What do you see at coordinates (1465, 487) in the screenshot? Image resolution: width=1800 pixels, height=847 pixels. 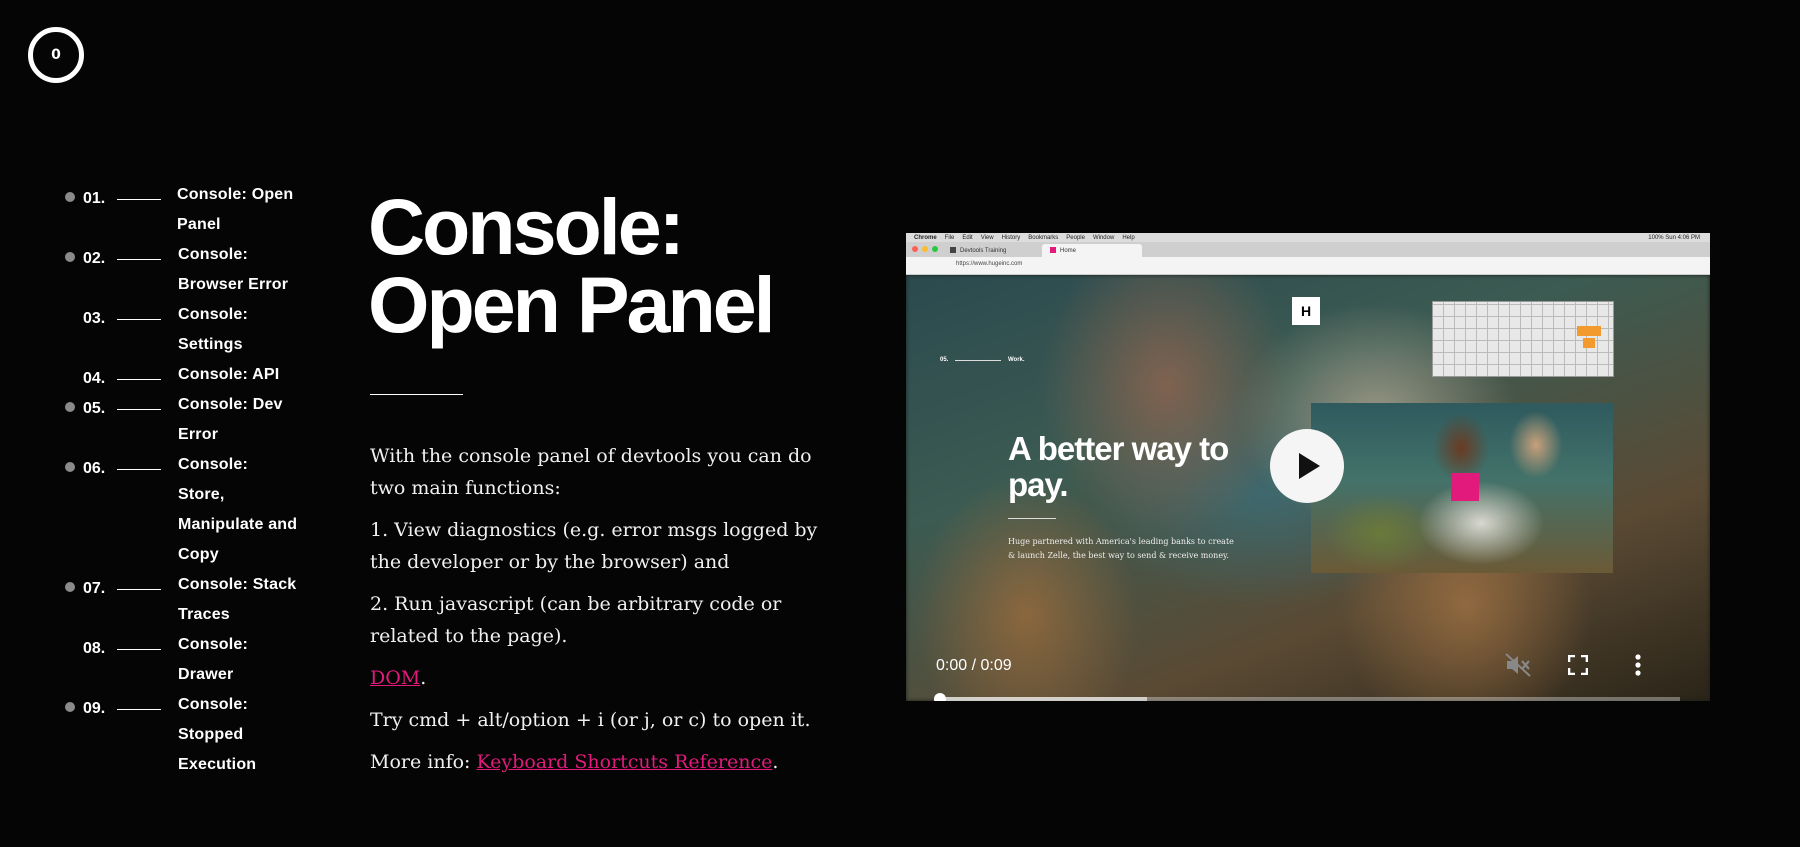 I see `thumbnail-play-icon` at bounding box center [1465, 487].